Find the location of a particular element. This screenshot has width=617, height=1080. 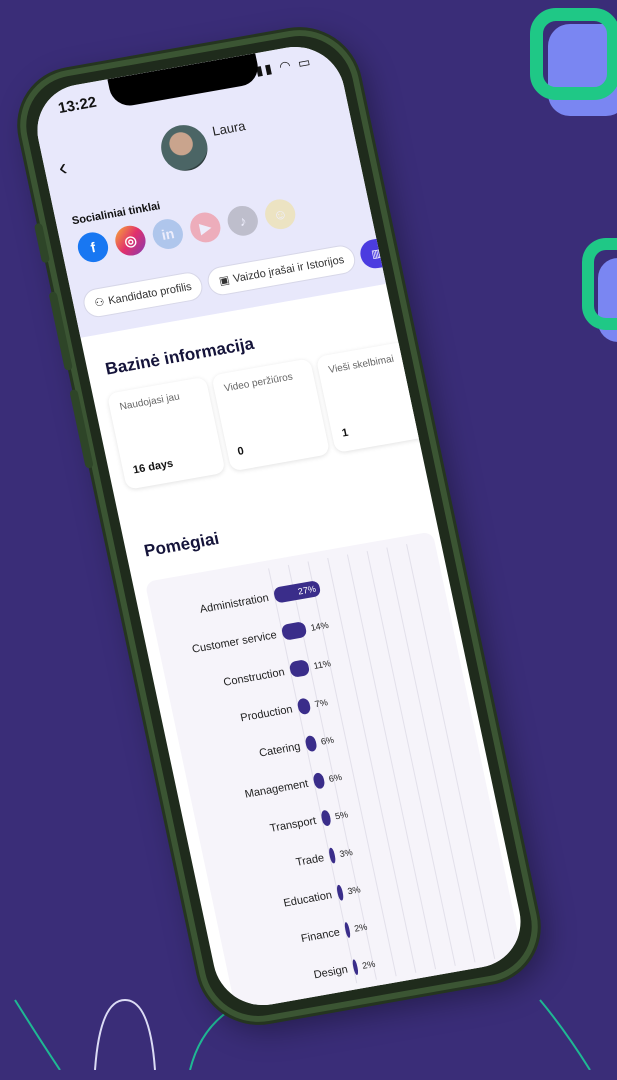

info-card-public-posts: Vieši skelbimai 1 is located at coordinates (375, 396).